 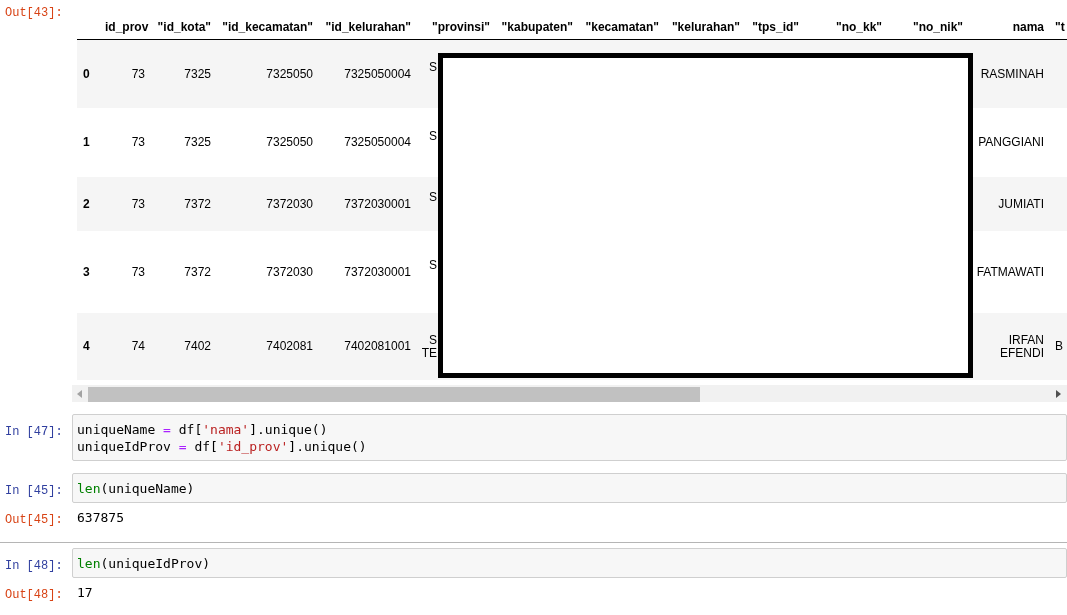 What do you see at coordinates (34, 595) in the screenshot?
I see `output-prompt: Out[48]:` at bounding box center [34, 595].